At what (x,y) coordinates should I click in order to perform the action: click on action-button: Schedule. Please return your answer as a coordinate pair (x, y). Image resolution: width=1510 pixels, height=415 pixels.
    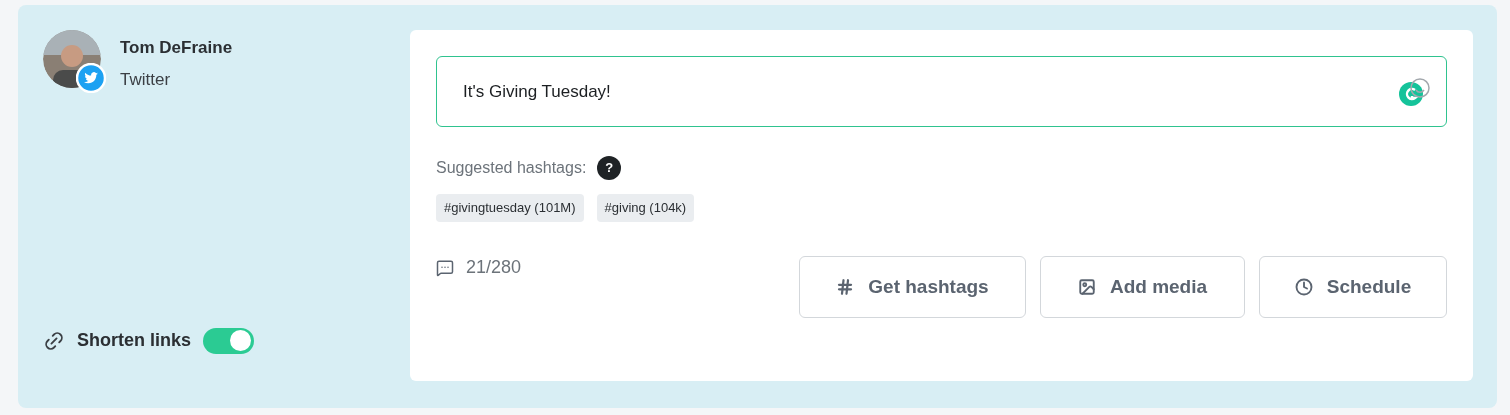
    Looking at the image, I should click on (1353, 287).